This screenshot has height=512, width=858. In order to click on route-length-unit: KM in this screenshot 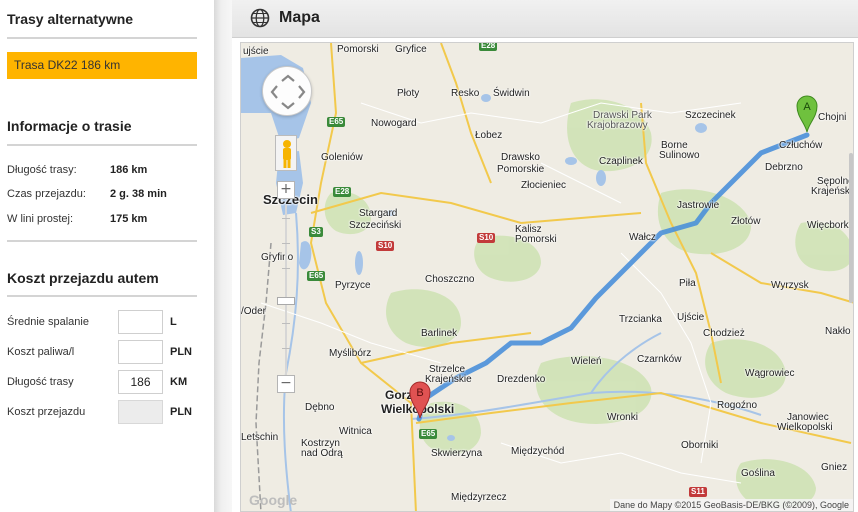, I will do `click(179, 382)`.